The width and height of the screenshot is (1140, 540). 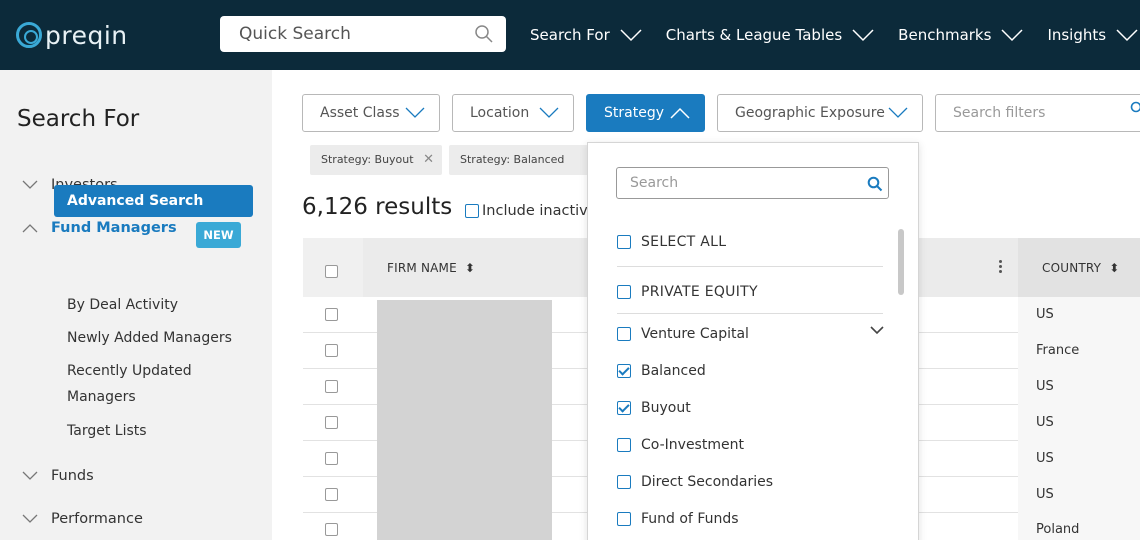 What do you see at coordinates (654, 408) in the screenshot?
I see `strategy-option-buyout: Buyout` at bounding box center [654, 408].